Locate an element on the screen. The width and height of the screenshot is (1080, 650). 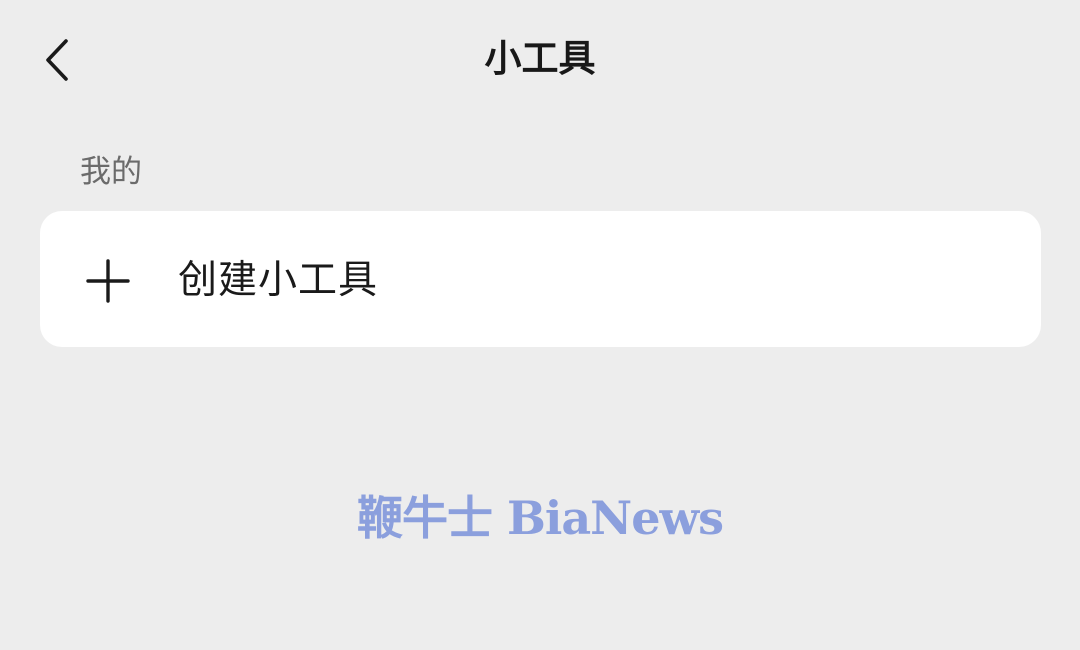
plus-icon is located at coordinates (108, 281).